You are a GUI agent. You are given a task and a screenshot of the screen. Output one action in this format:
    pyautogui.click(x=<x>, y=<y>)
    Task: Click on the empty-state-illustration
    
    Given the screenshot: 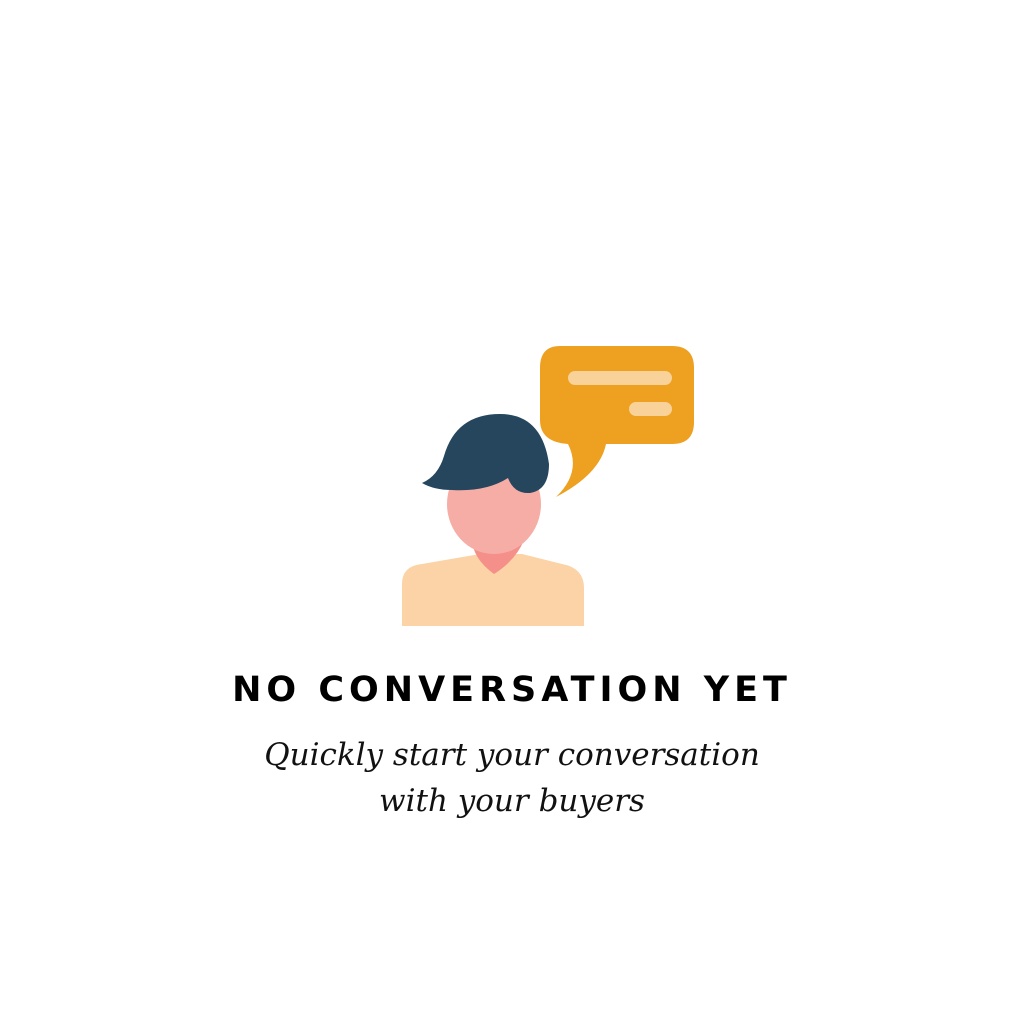 What is the action you would take?
    pyautogui.click(x=550, y=485)
    